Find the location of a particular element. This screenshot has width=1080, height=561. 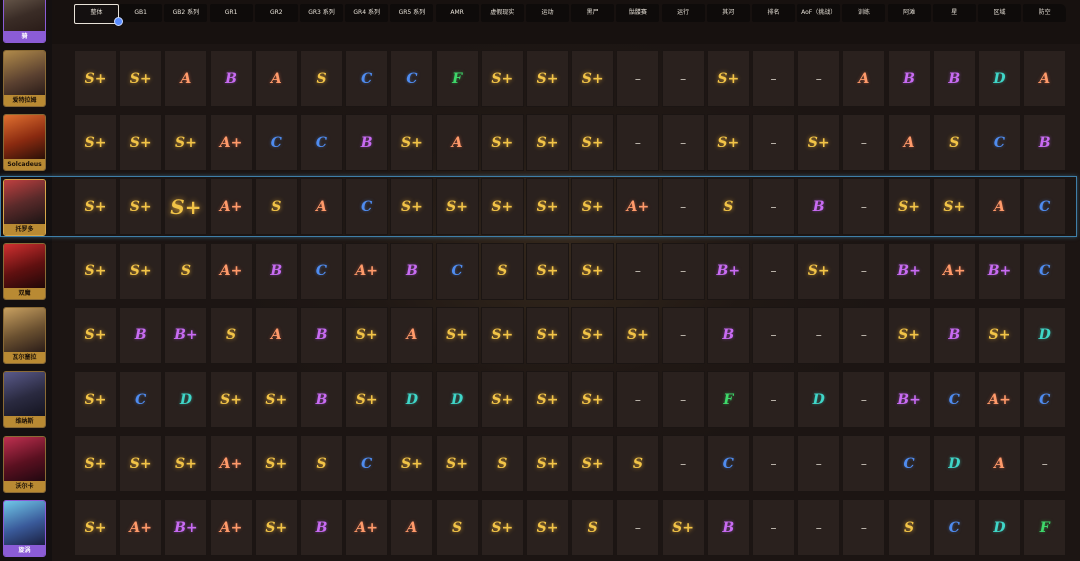

hero-card-7: 沃尔卡 is located at coordinates (24, 464).